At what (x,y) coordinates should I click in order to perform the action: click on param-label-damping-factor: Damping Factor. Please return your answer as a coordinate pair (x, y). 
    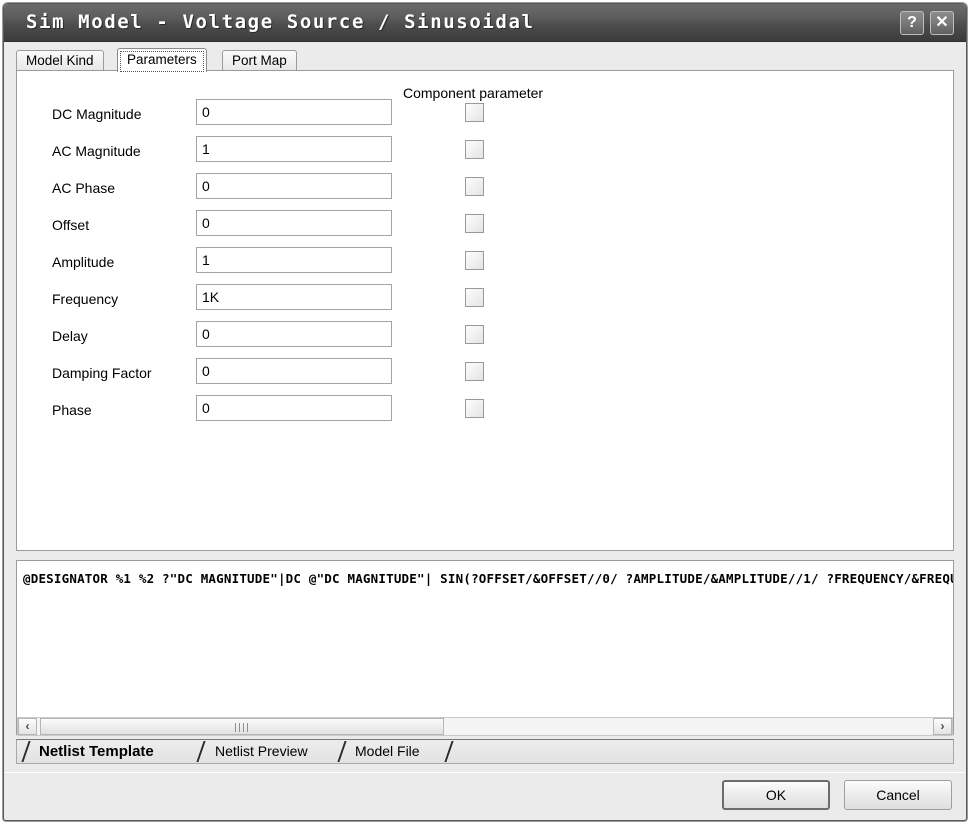
    Looking at the image, I should click on (102, 373).